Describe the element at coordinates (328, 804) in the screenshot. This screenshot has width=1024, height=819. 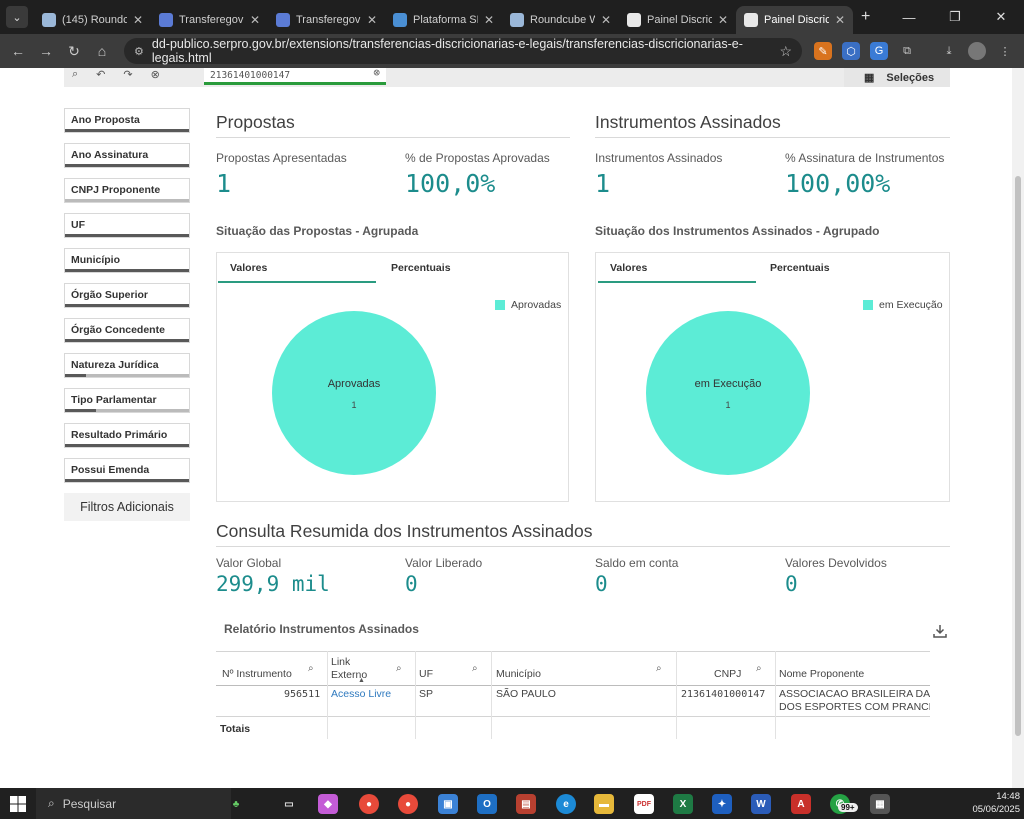
I see `copilot-icon: ◆` at that location.